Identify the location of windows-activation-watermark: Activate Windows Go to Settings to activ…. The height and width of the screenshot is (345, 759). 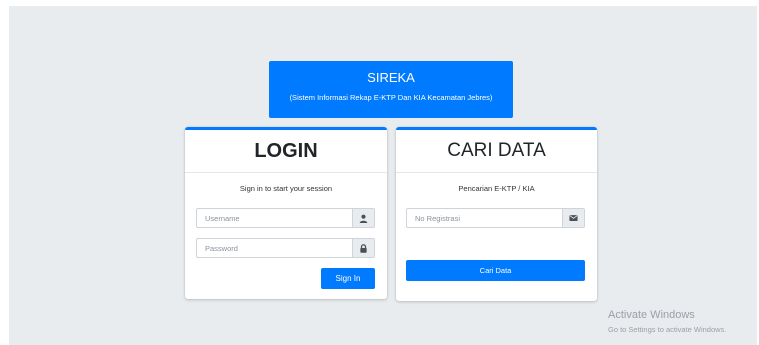
(667, 322).